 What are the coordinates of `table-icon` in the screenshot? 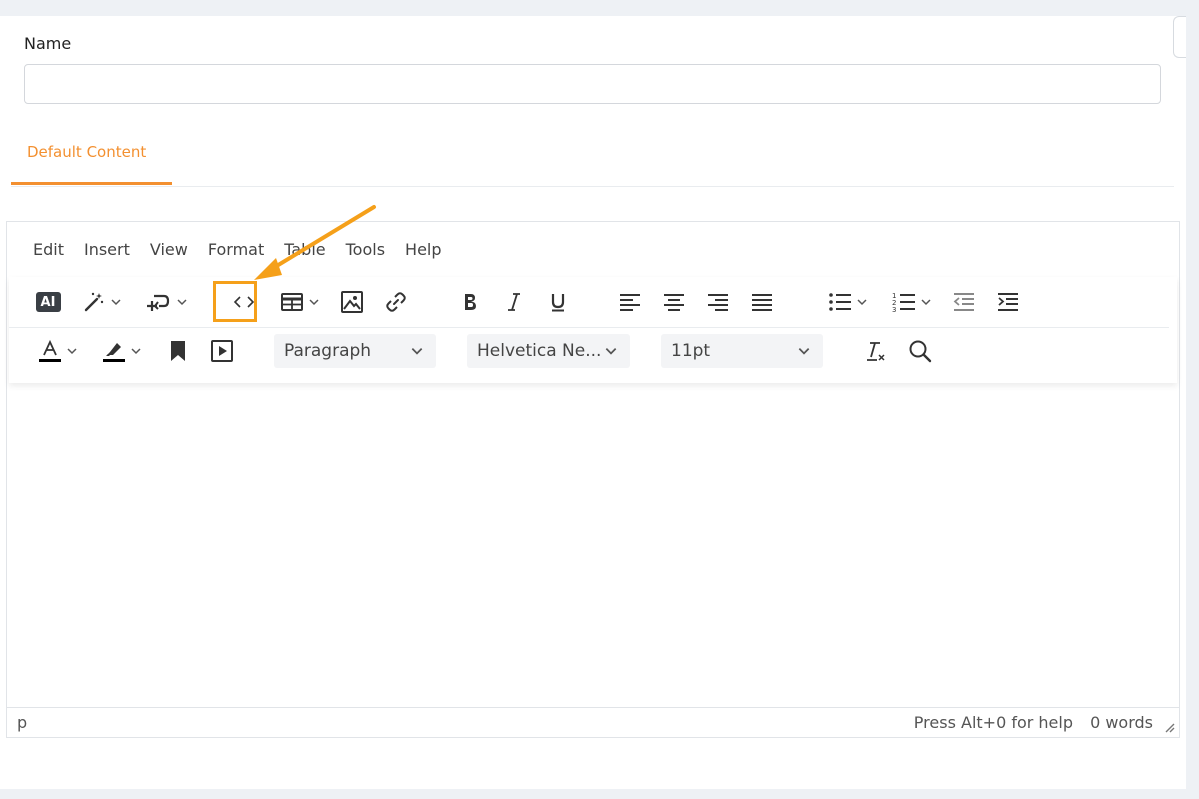 It's located at (292, 302).